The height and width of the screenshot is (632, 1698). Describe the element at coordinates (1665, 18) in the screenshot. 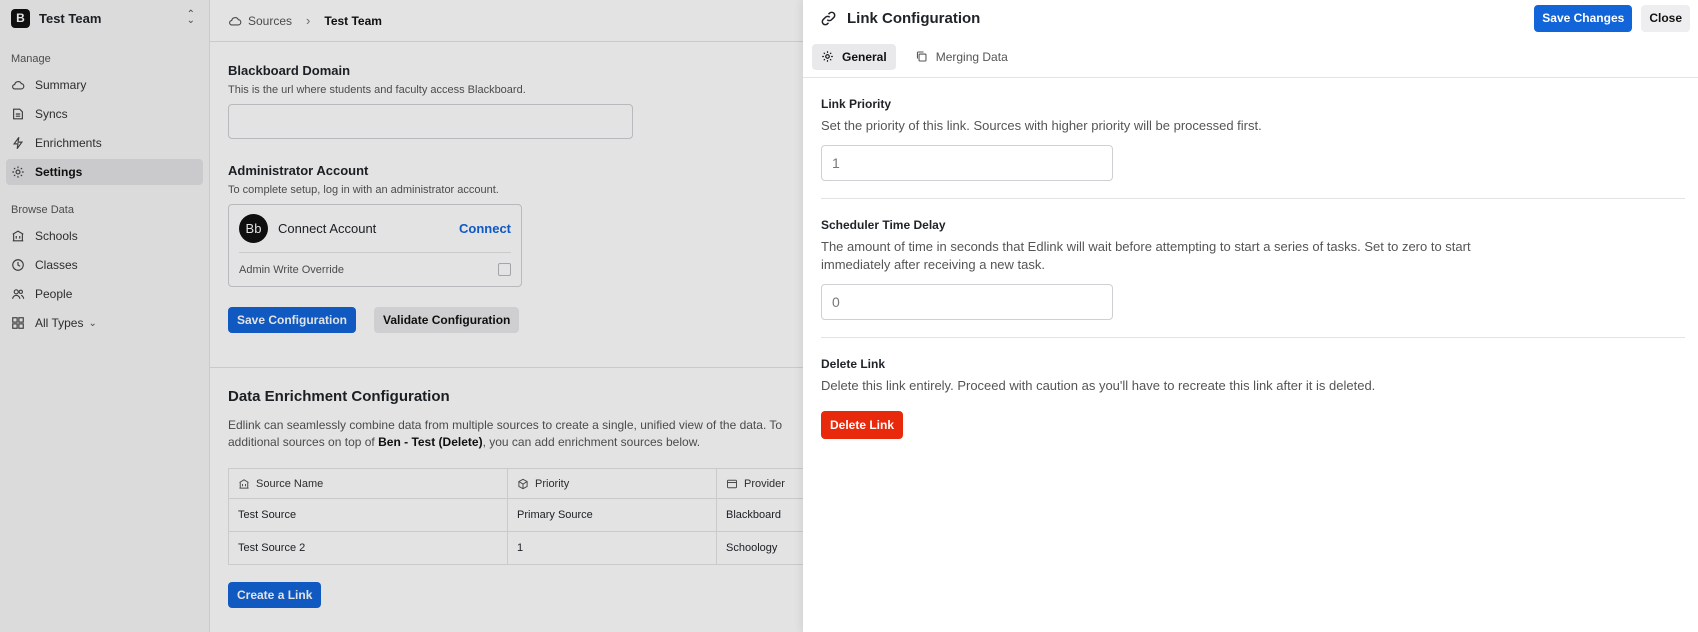

I see `close-button: Close` at that location.